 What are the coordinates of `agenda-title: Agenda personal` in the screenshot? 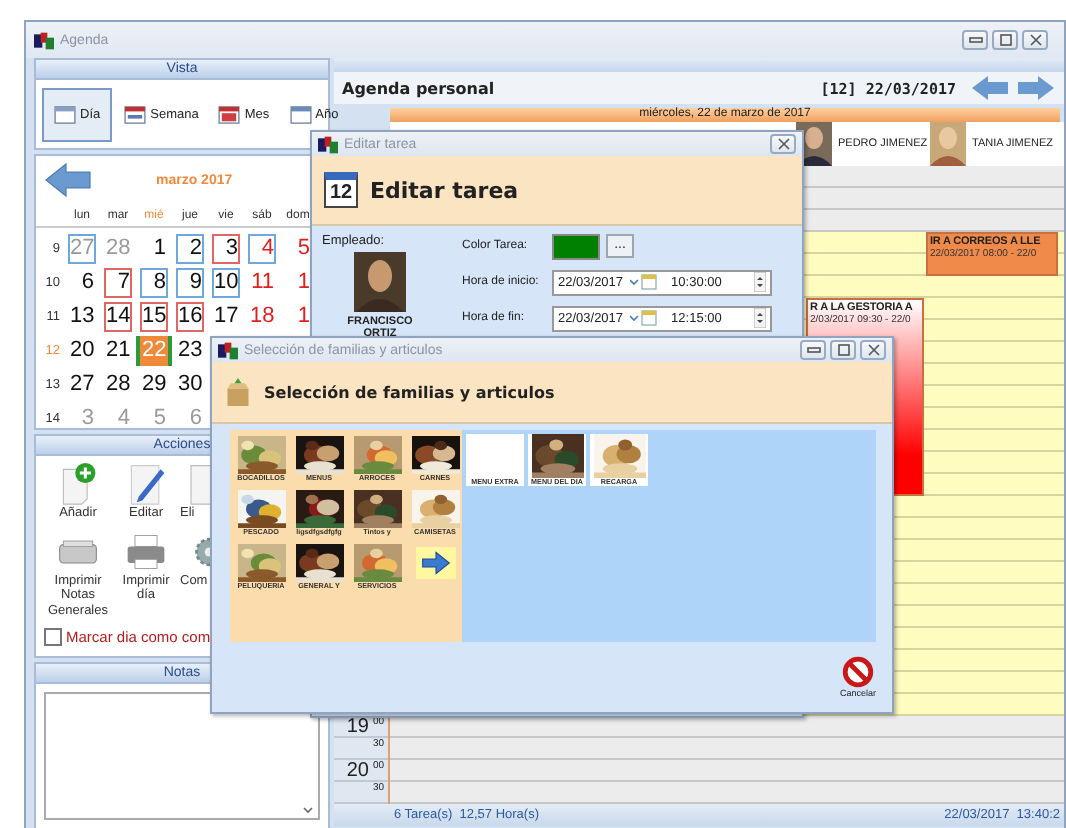 It's located at (418, 88).